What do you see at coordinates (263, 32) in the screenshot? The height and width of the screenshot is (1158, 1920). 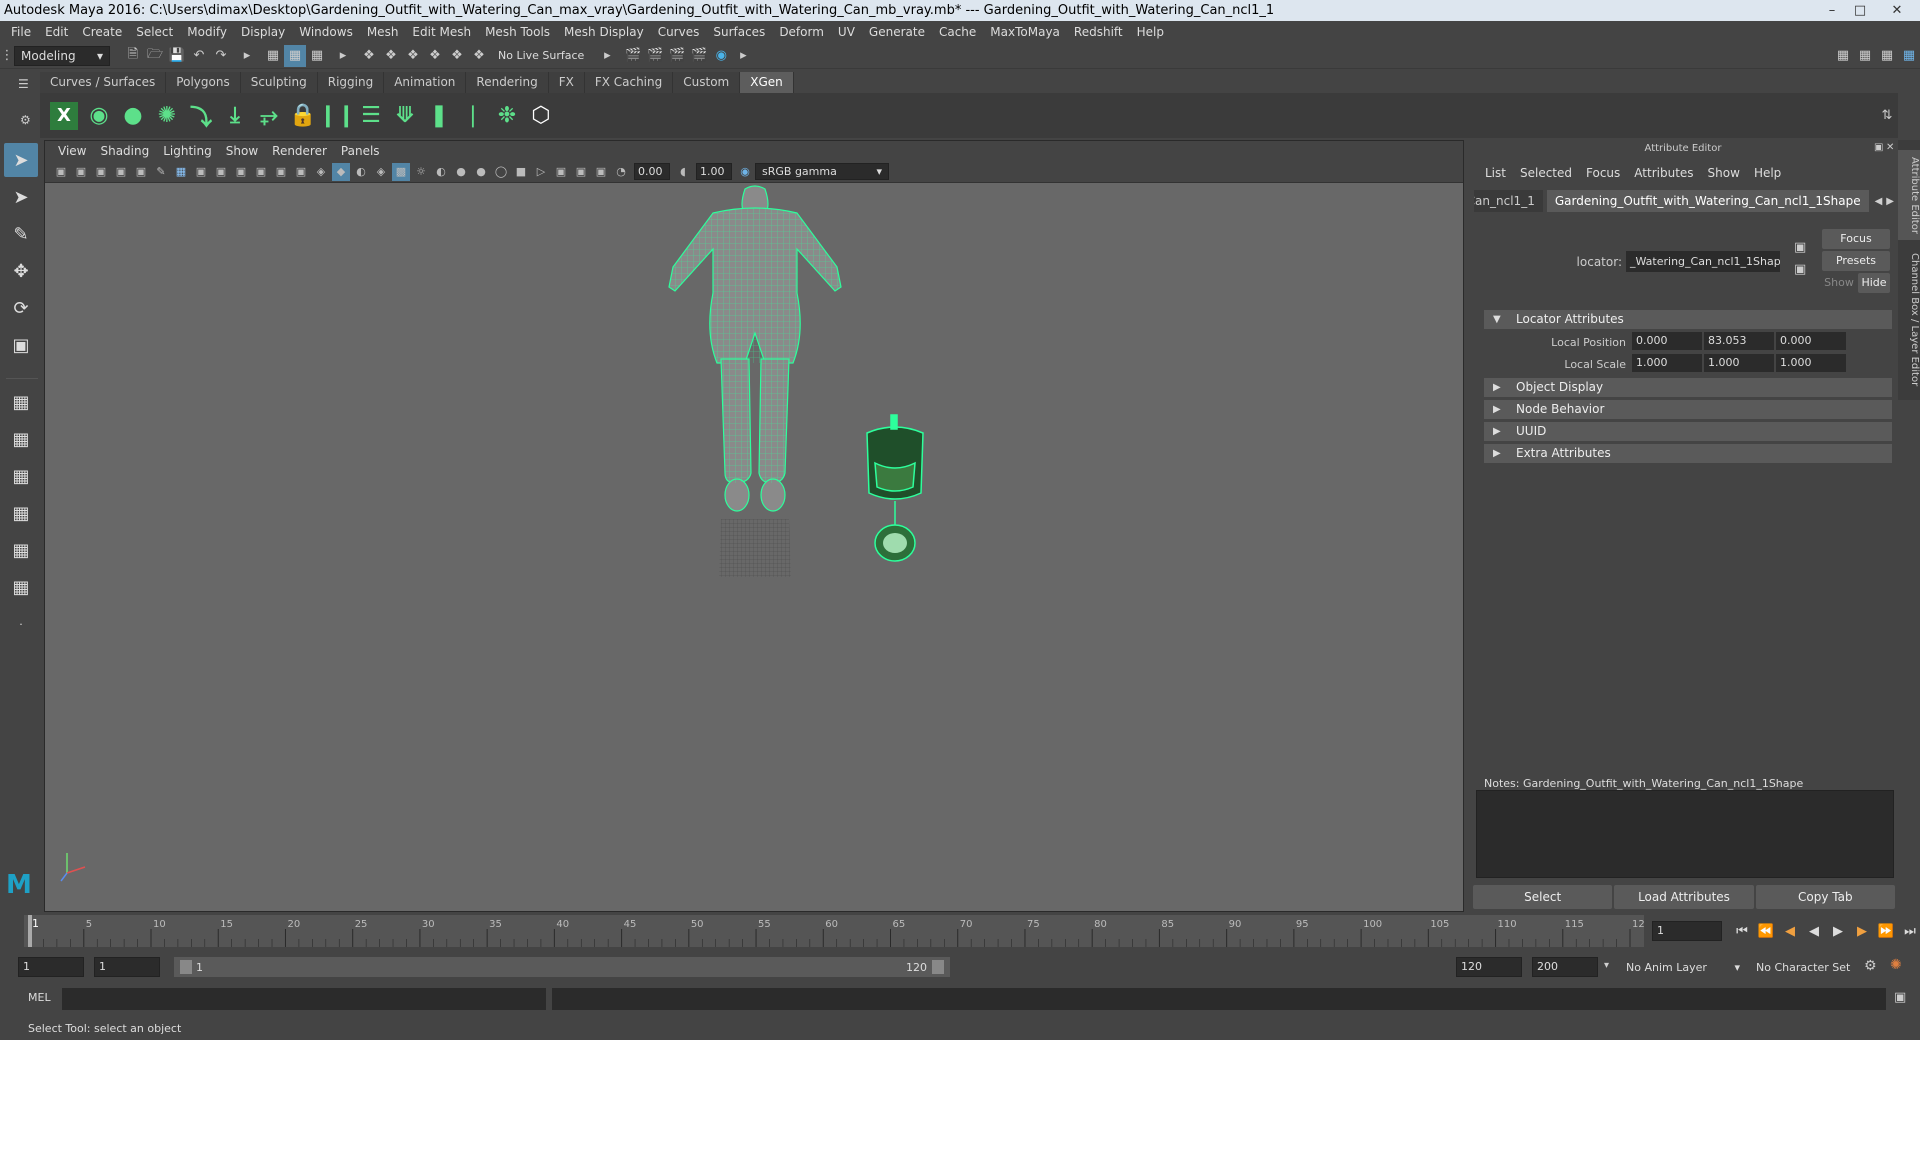 I see `menu-display: Display` at bounding box center [263, 32].